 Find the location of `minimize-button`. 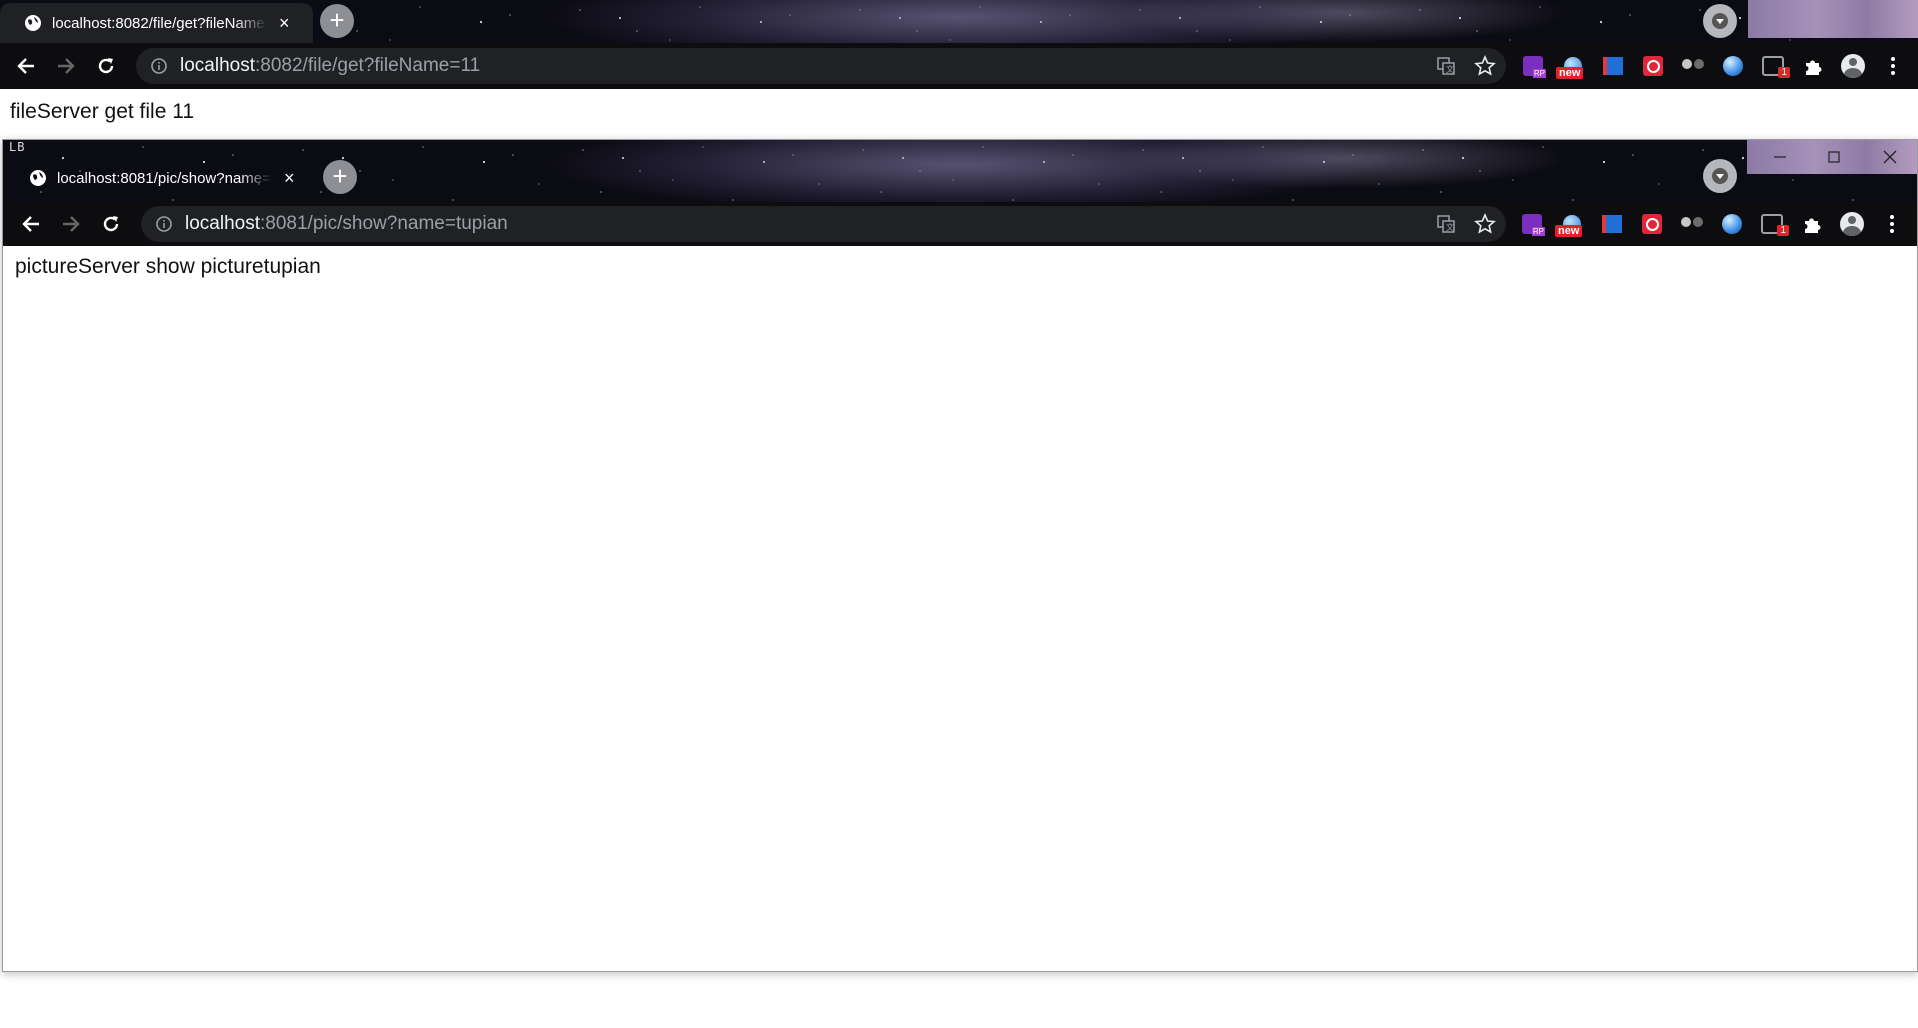

minimize-button is located at coordinates (1780, 157).